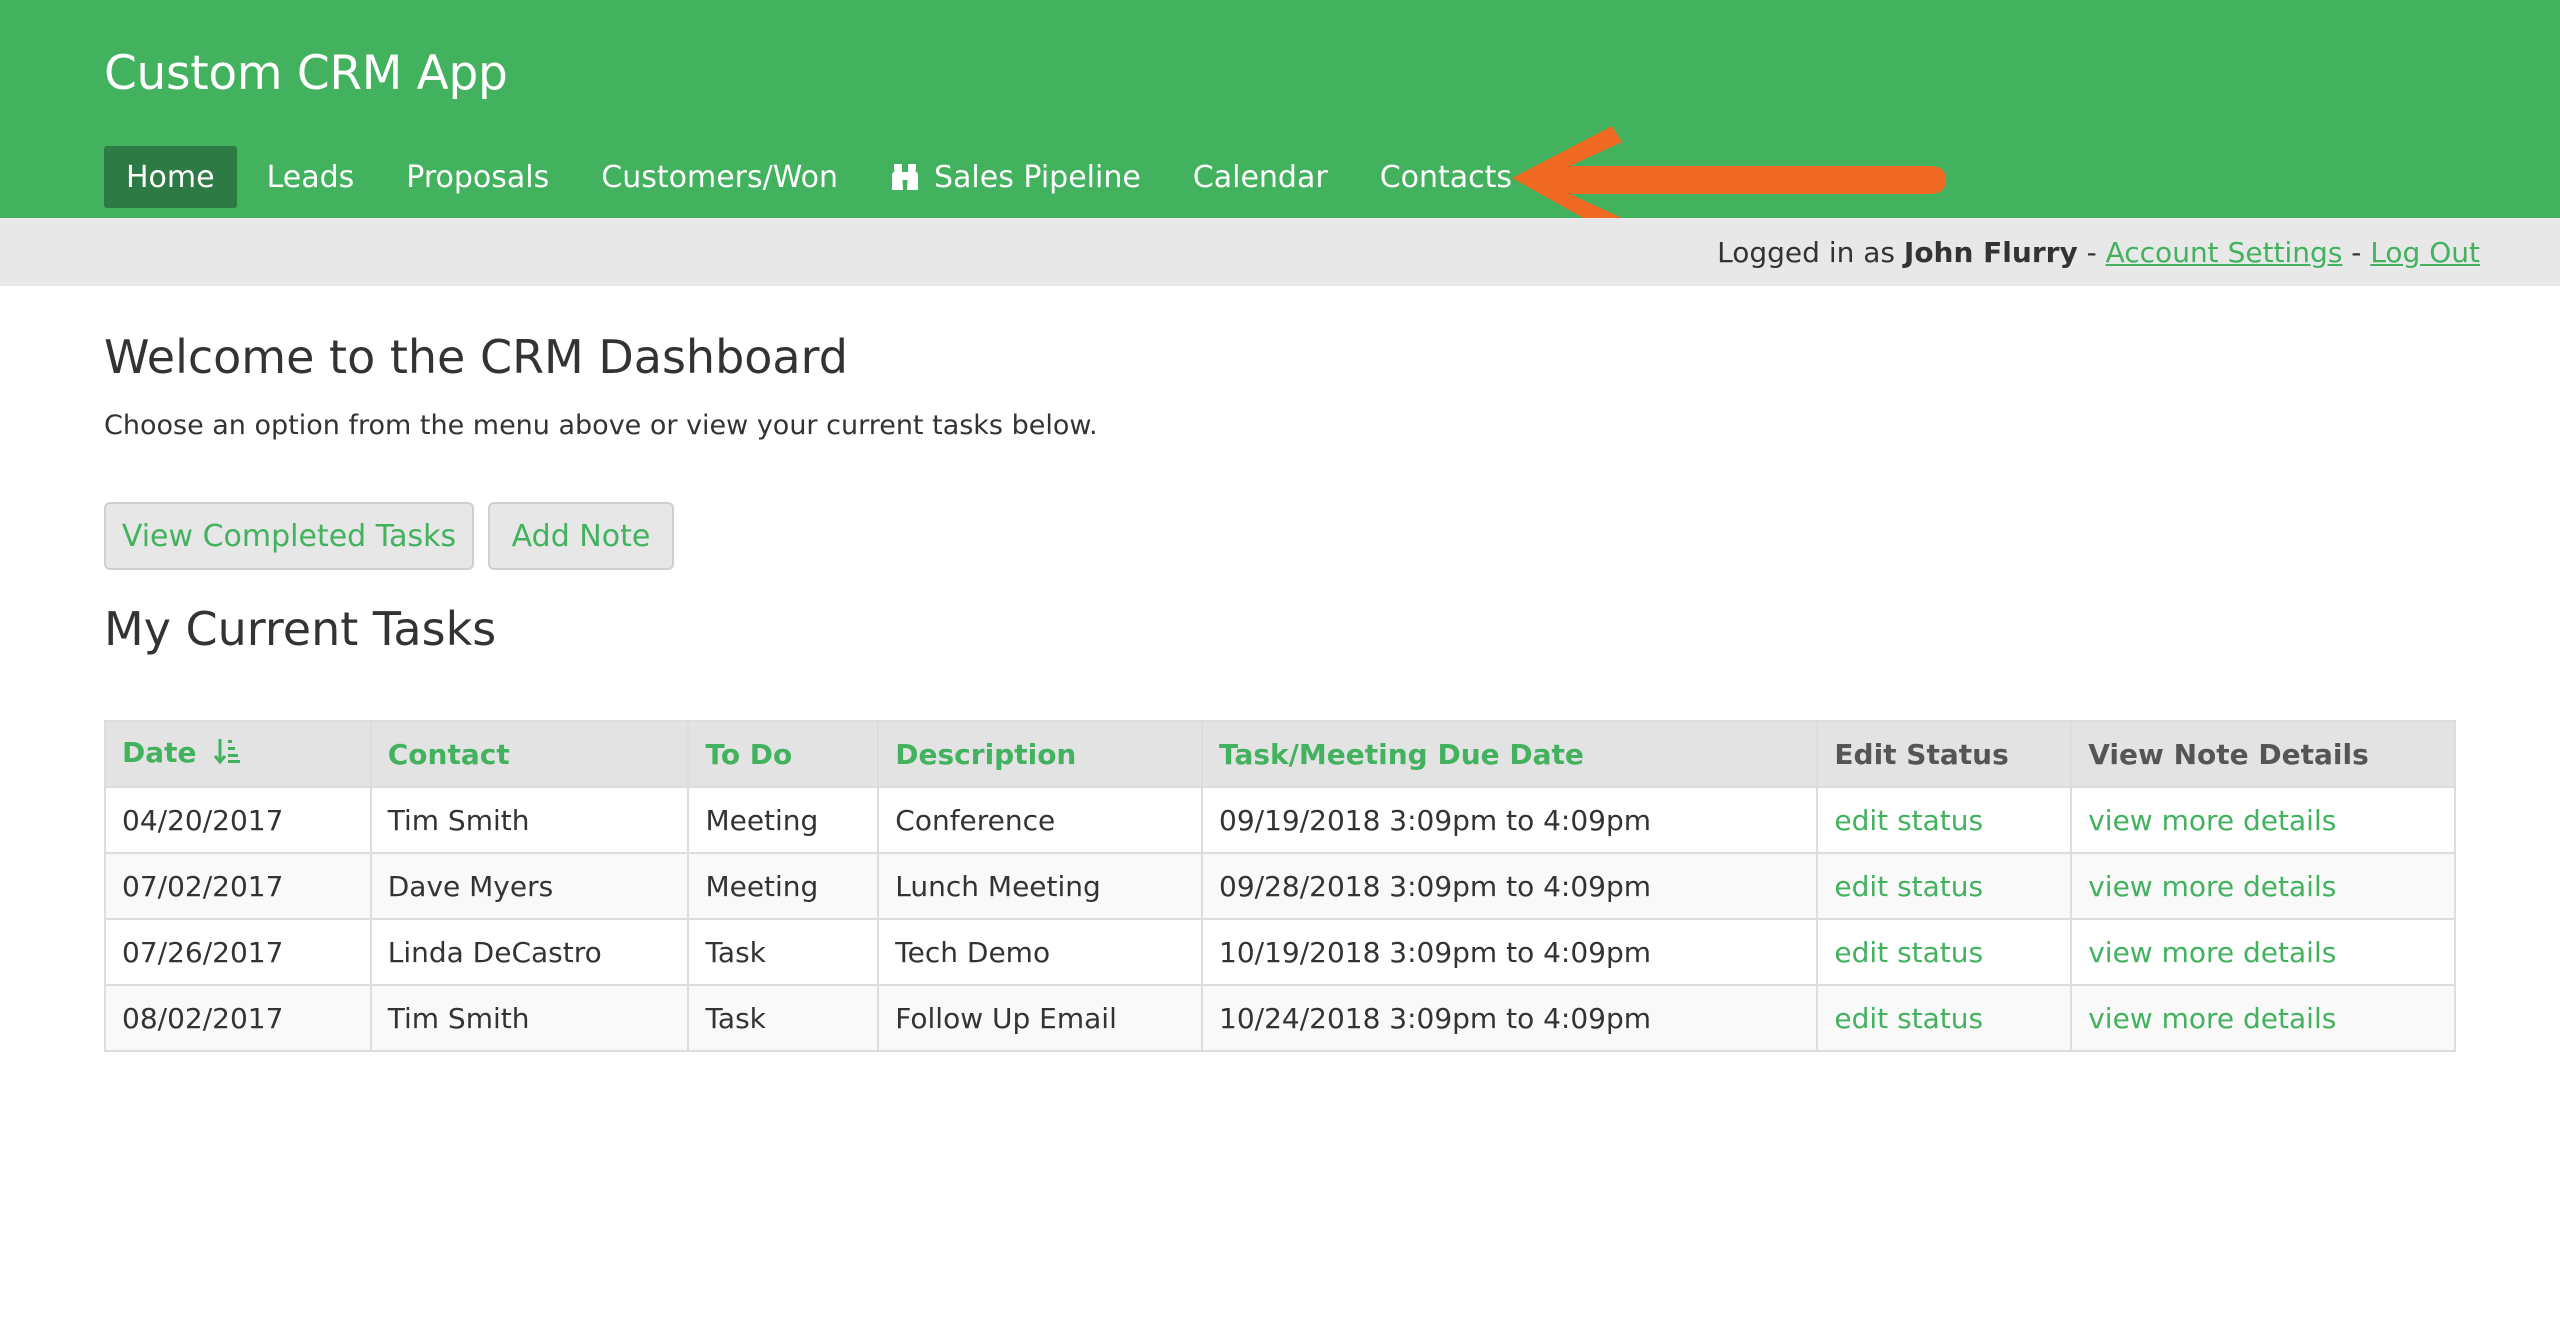 This screenshot has height=1332, width=2560. I want to click on column-header-view-note-details: View Note Details, so click(2263, 754).